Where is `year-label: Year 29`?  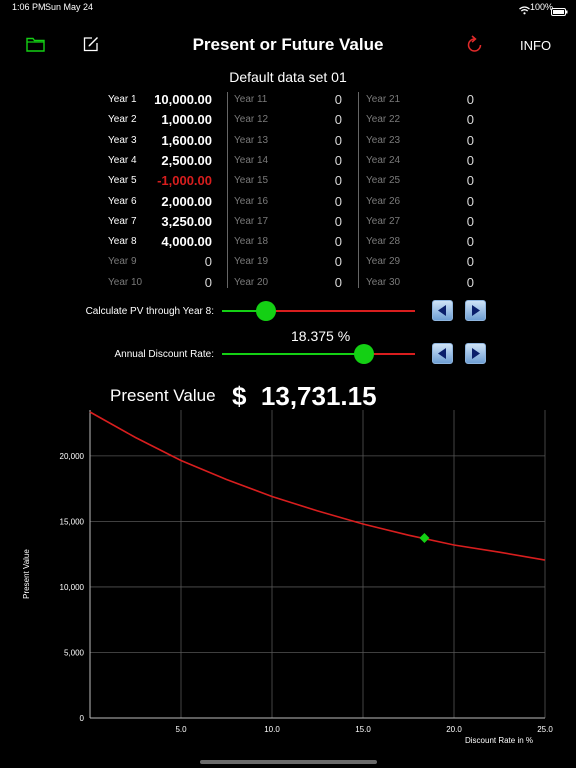
year-label: Year 29 is located at coordinates (383, 262).